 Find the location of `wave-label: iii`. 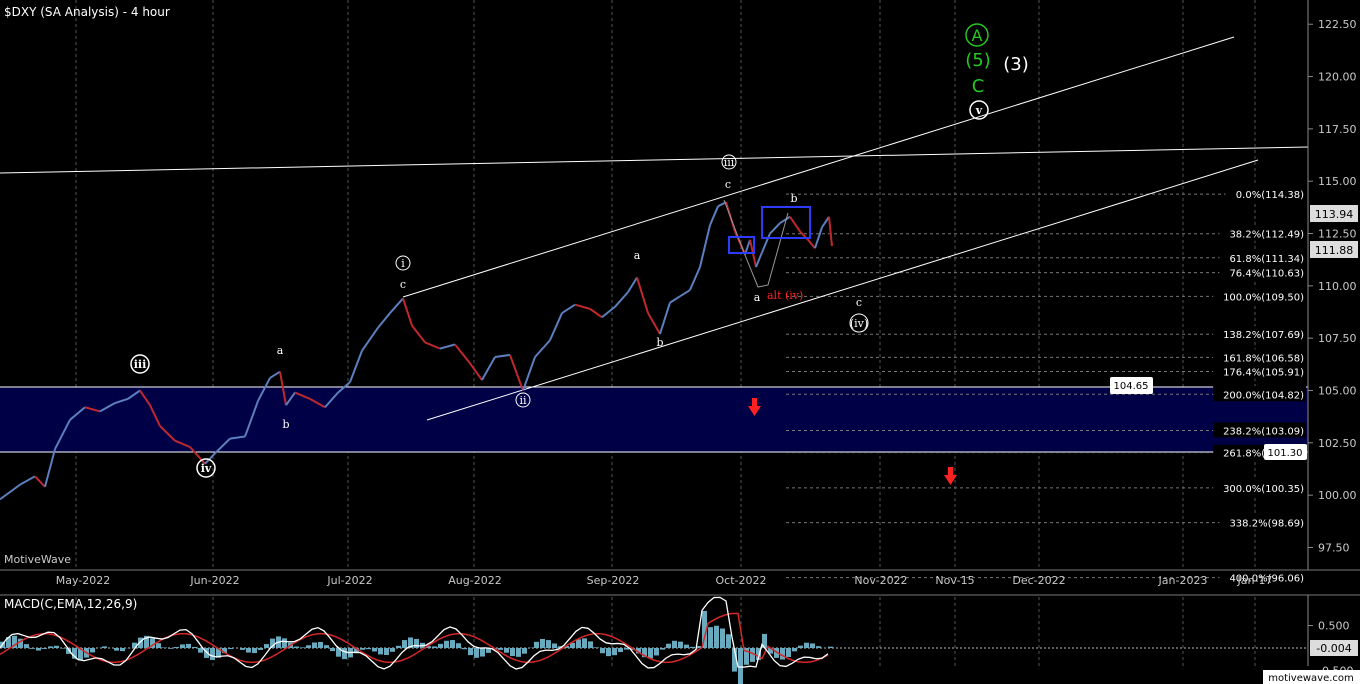

wave-label: iii is located at coordinates (729, 162).